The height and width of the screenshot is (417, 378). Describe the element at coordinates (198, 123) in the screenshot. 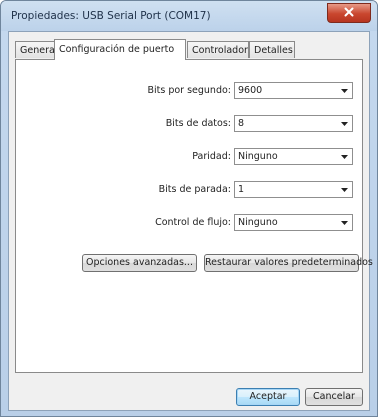

I see `data-bits-label: Bits de datos:` at that location.